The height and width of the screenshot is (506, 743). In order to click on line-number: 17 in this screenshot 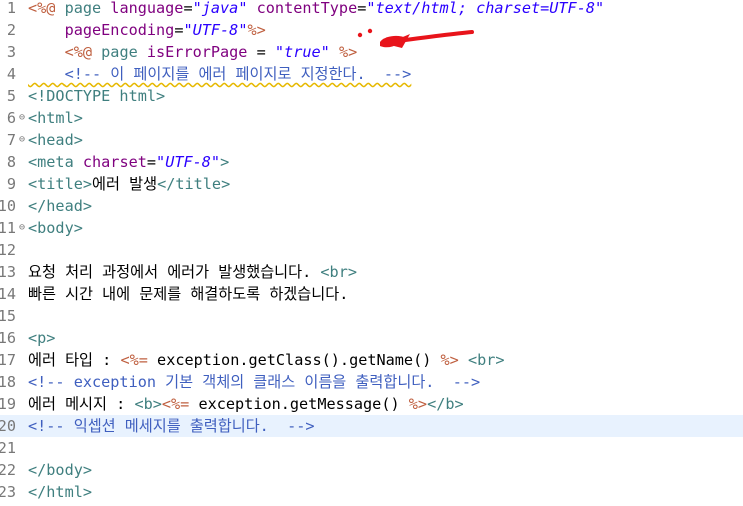, I will do `click(8, 360)`.